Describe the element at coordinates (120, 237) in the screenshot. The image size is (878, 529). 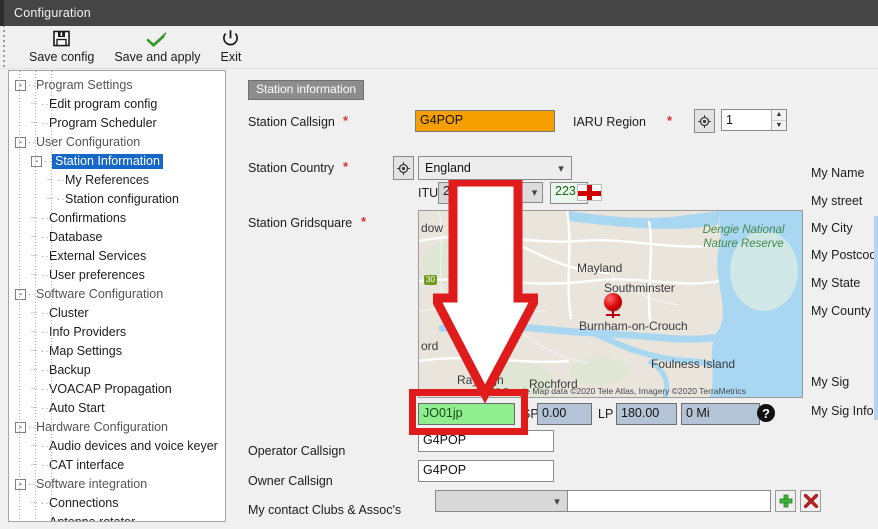
I see `tree-item-database: ┈··Database` at that location.